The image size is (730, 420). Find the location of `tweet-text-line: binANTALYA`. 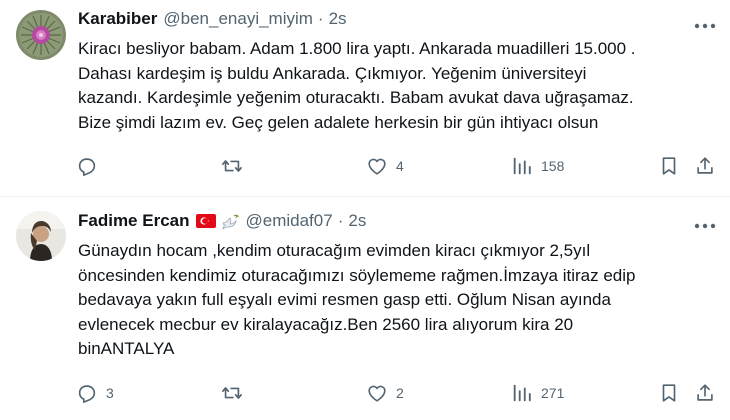

tweet-text-line: binANTALYA is located at coordinates (126, 349).